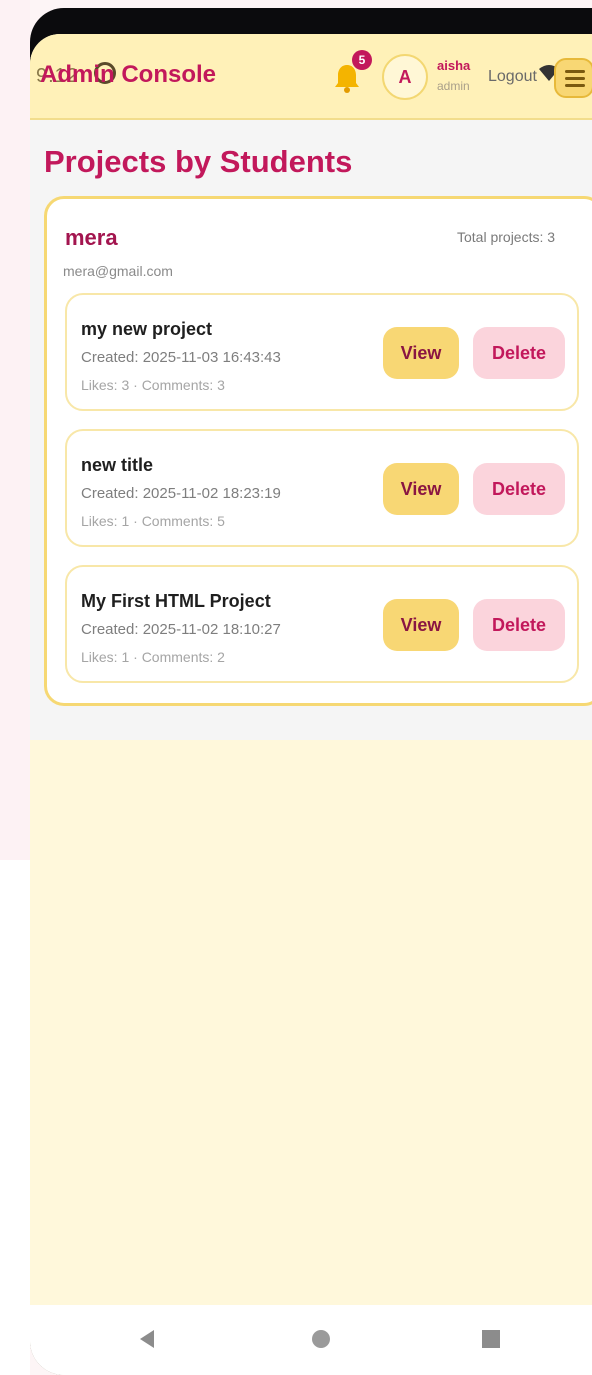 The image size is (592, 1375). Describe the element at coordinates (176, 601) in the screenshot. I see `project-title: My First HTML Project` at that location.